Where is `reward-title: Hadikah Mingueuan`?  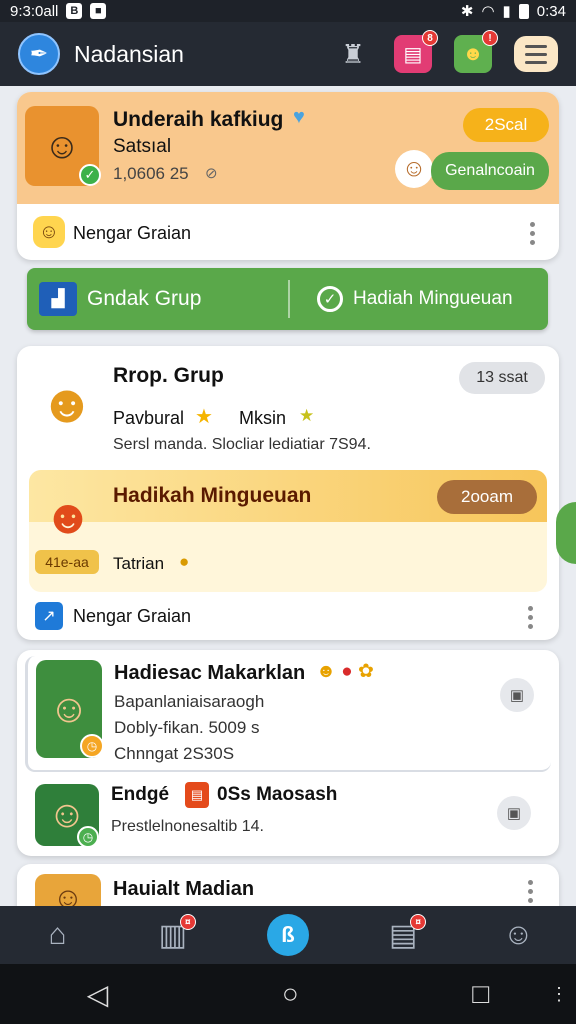
reward-title: Hadikah Mingueuan is located at coordinates (212, 495).